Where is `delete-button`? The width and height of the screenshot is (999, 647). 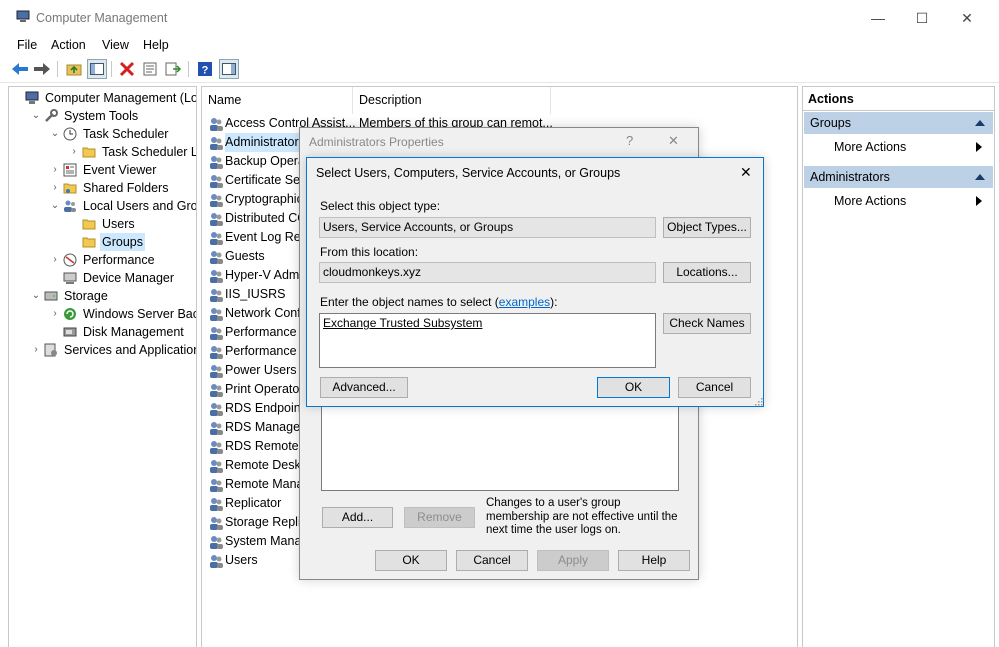
delete-button is located at coordinates (127, 69).